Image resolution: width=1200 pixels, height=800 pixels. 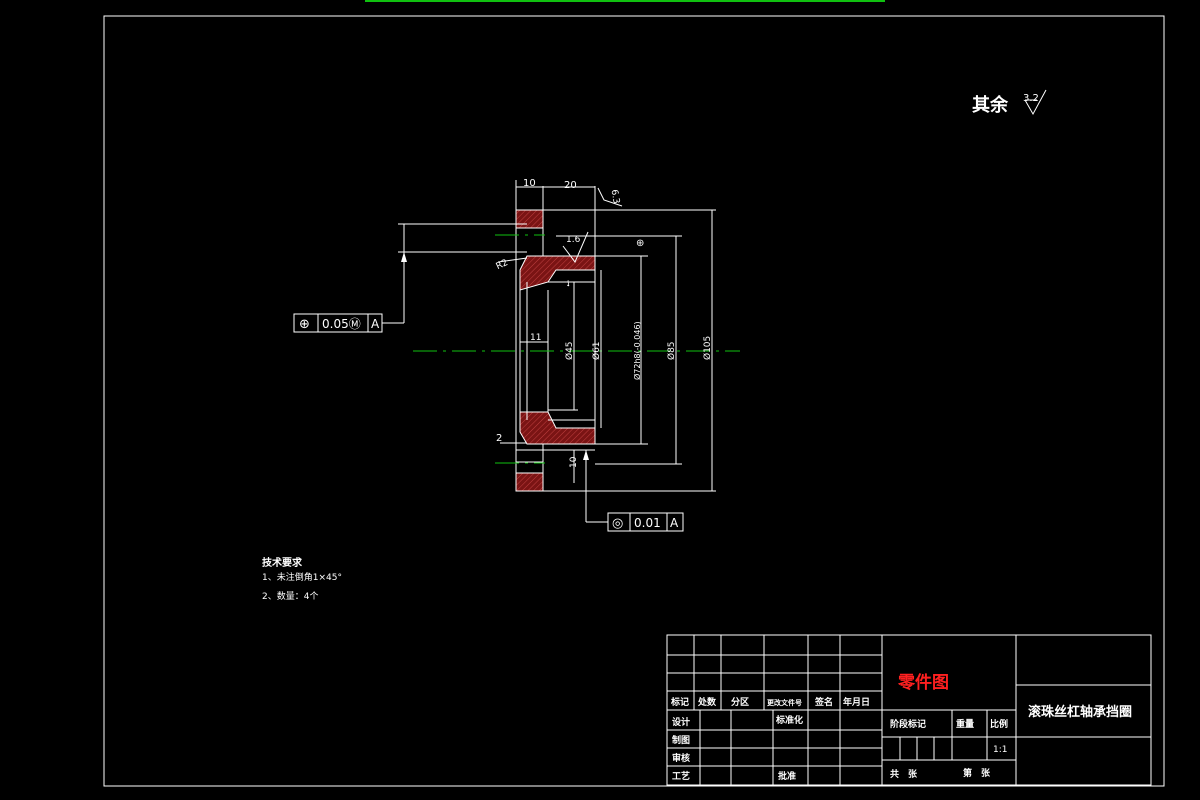 I want to click on tb-role-review: 审核, so click(x=681, y=758).